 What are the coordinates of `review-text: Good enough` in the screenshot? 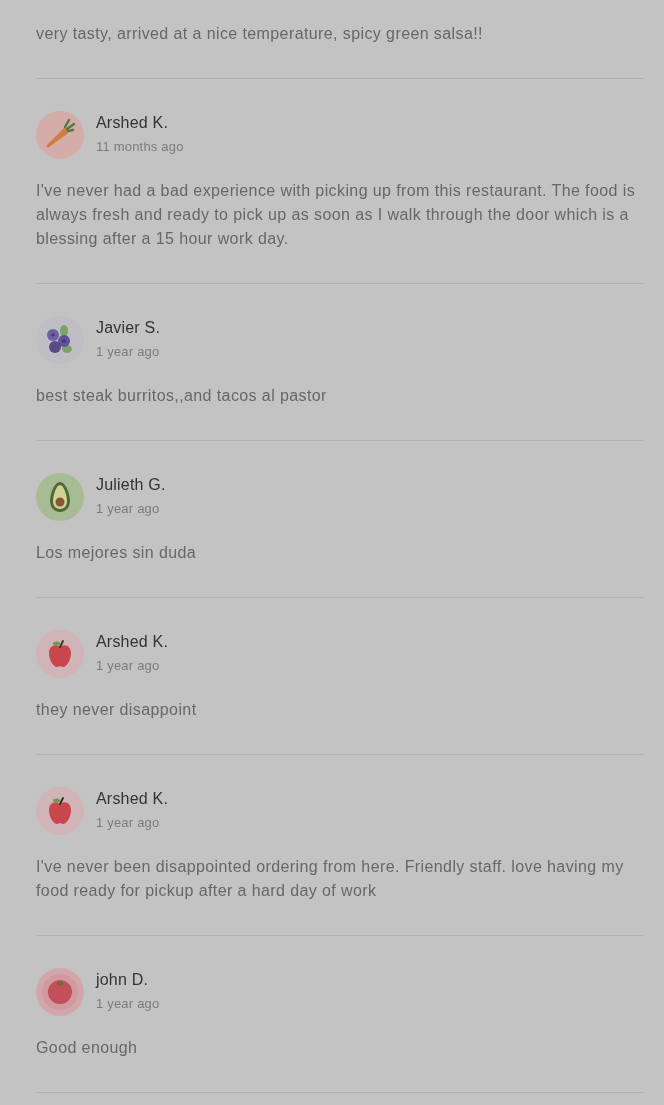 It's located at (87, 1048).